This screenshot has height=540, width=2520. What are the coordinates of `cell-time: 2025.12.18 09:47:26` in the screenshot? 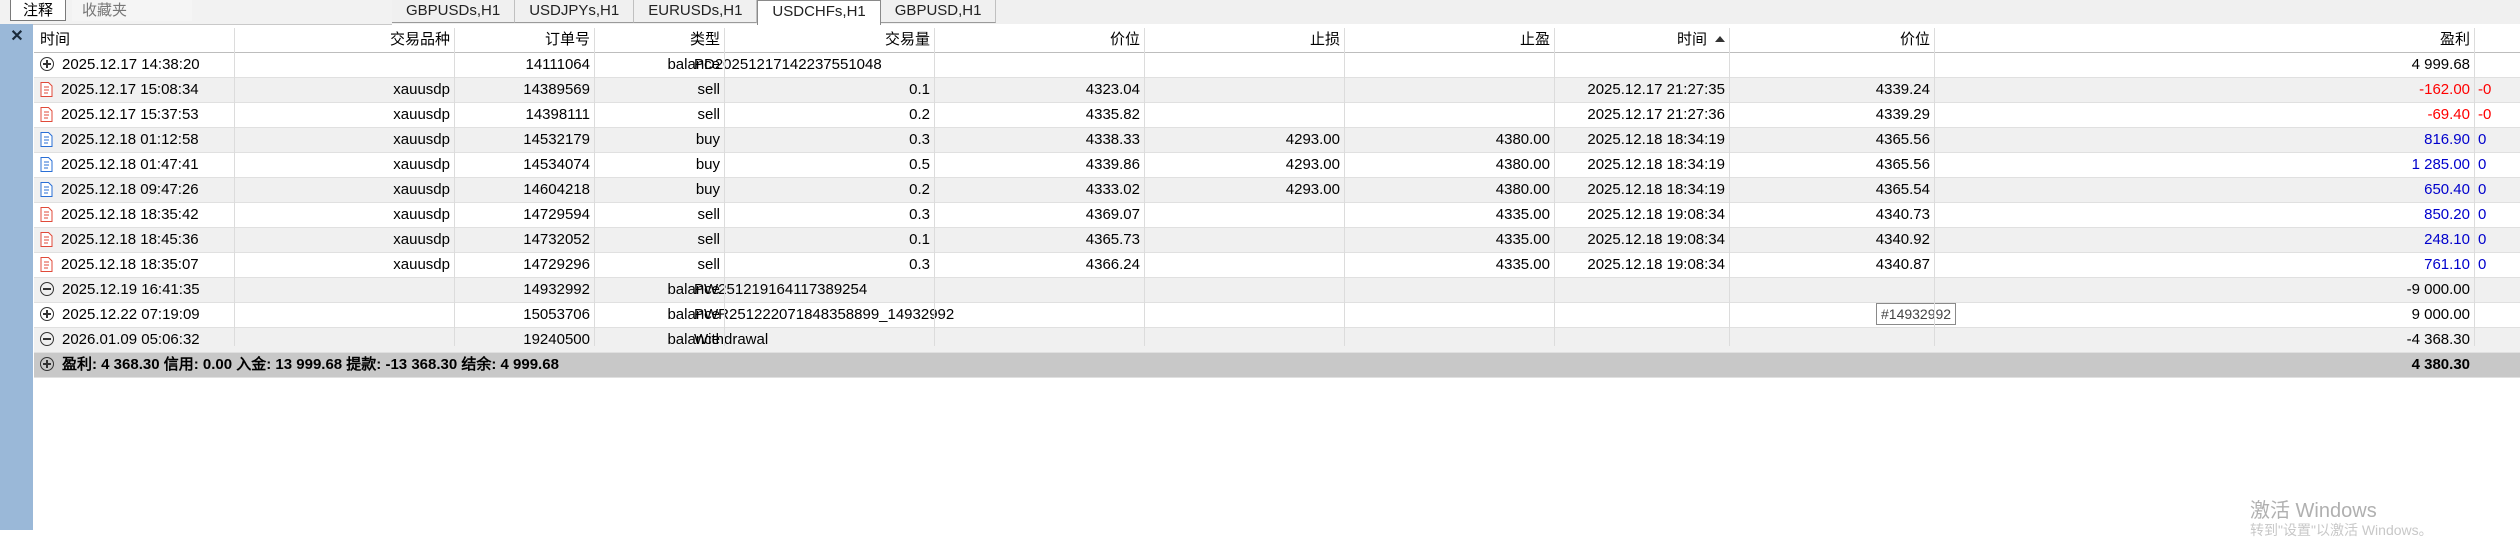 It's located at (136, 190).